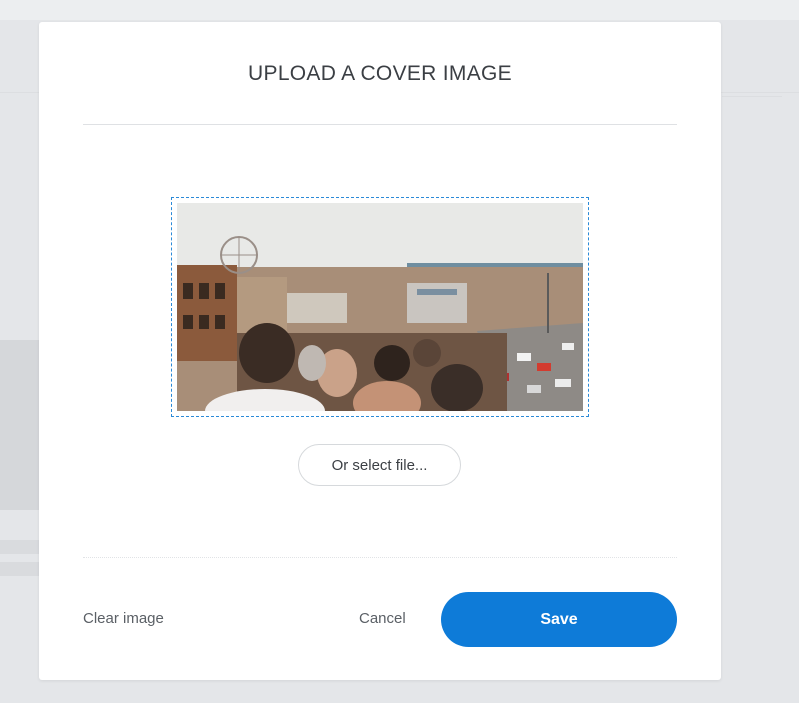 The height and width of the screenshot is (703, 799). I want to click on background-topbar, so click(399, 10).